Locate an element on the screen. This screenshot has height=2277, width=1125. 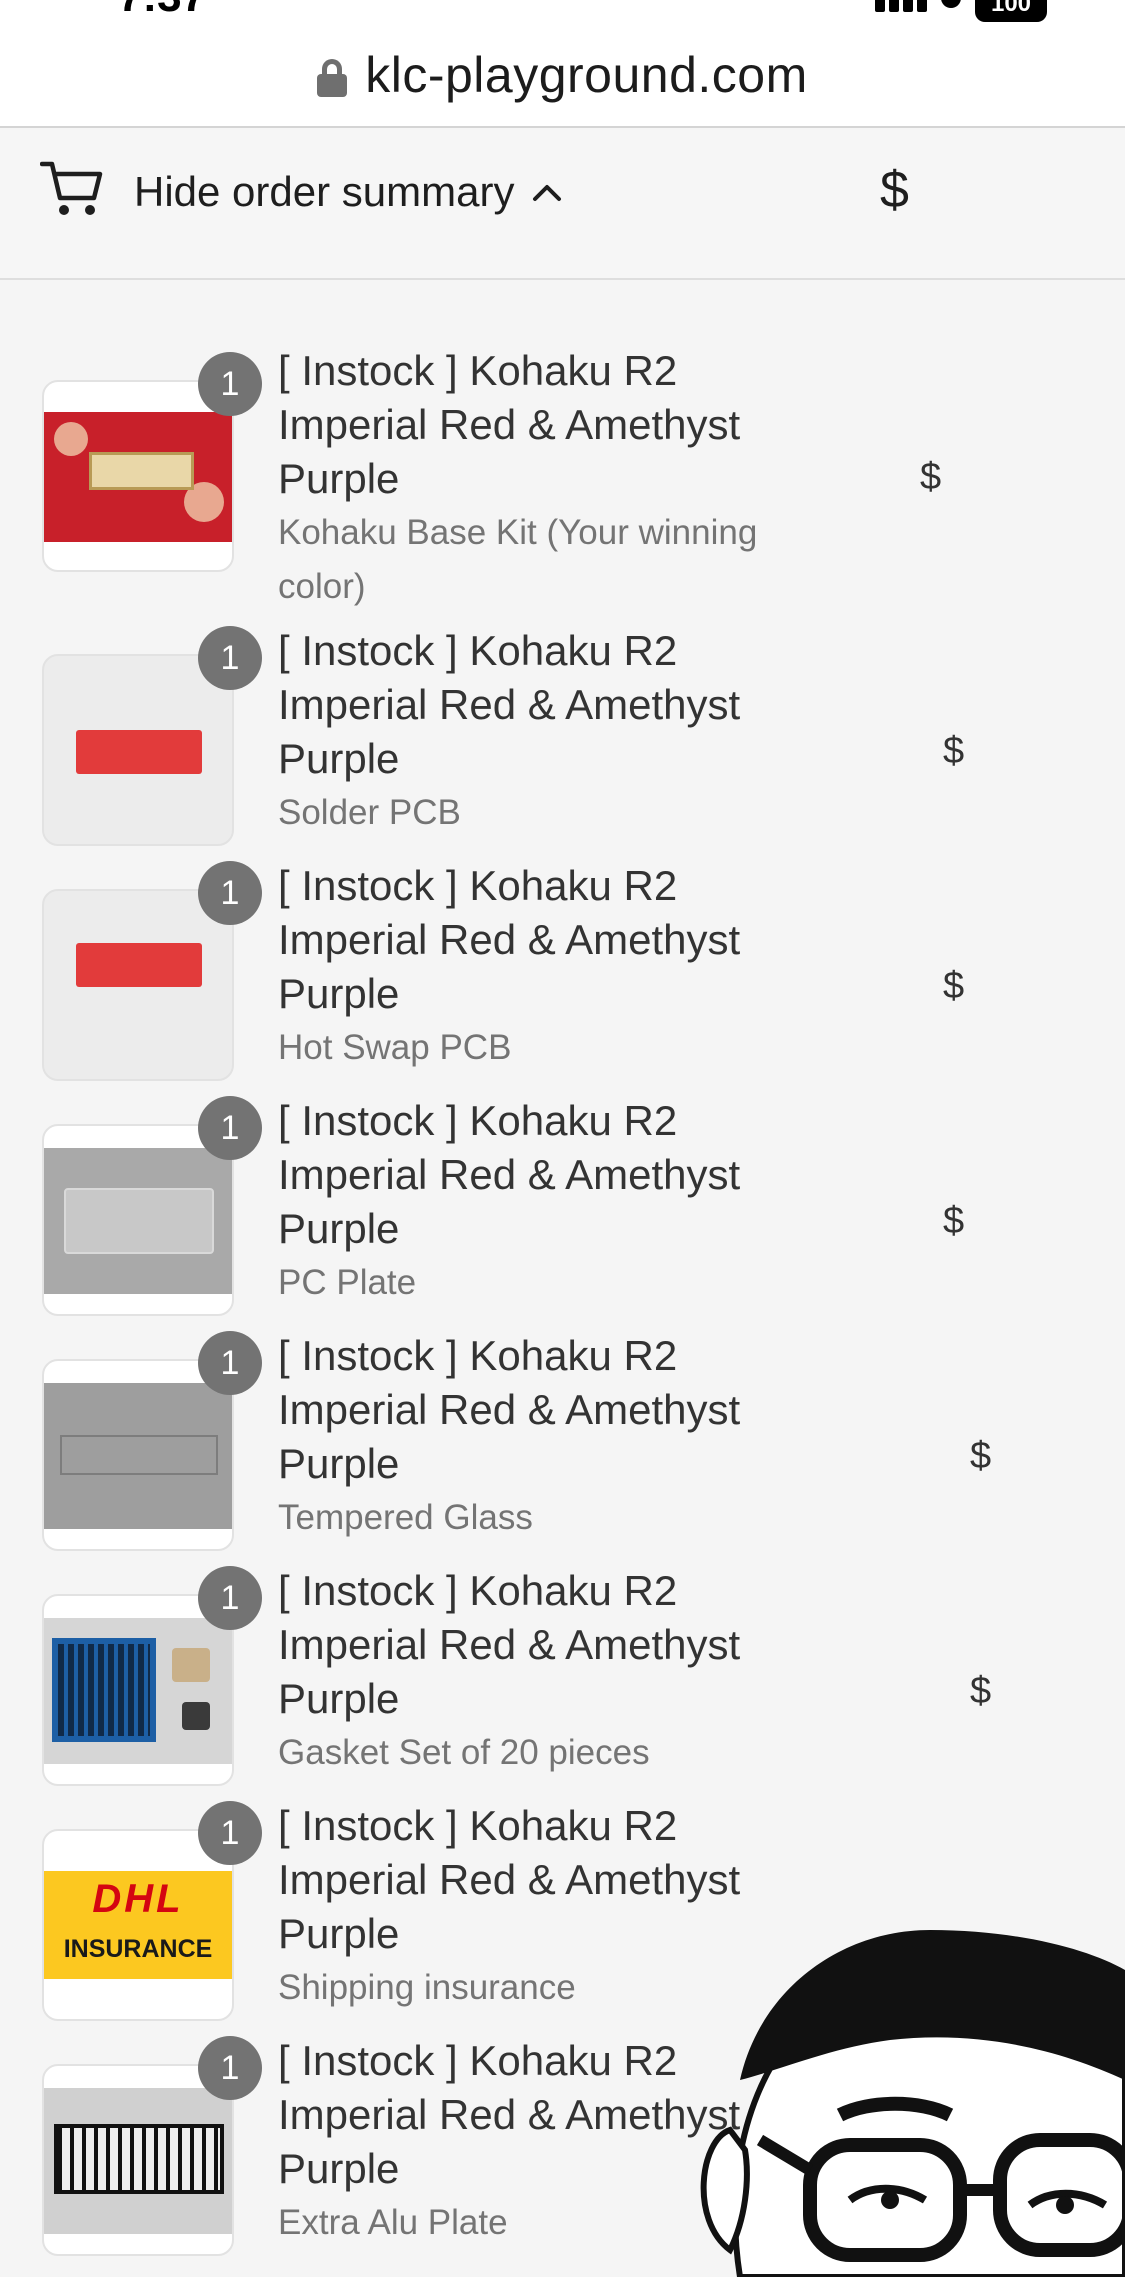
chevron-up-icon is located at coordinates (547, 193).